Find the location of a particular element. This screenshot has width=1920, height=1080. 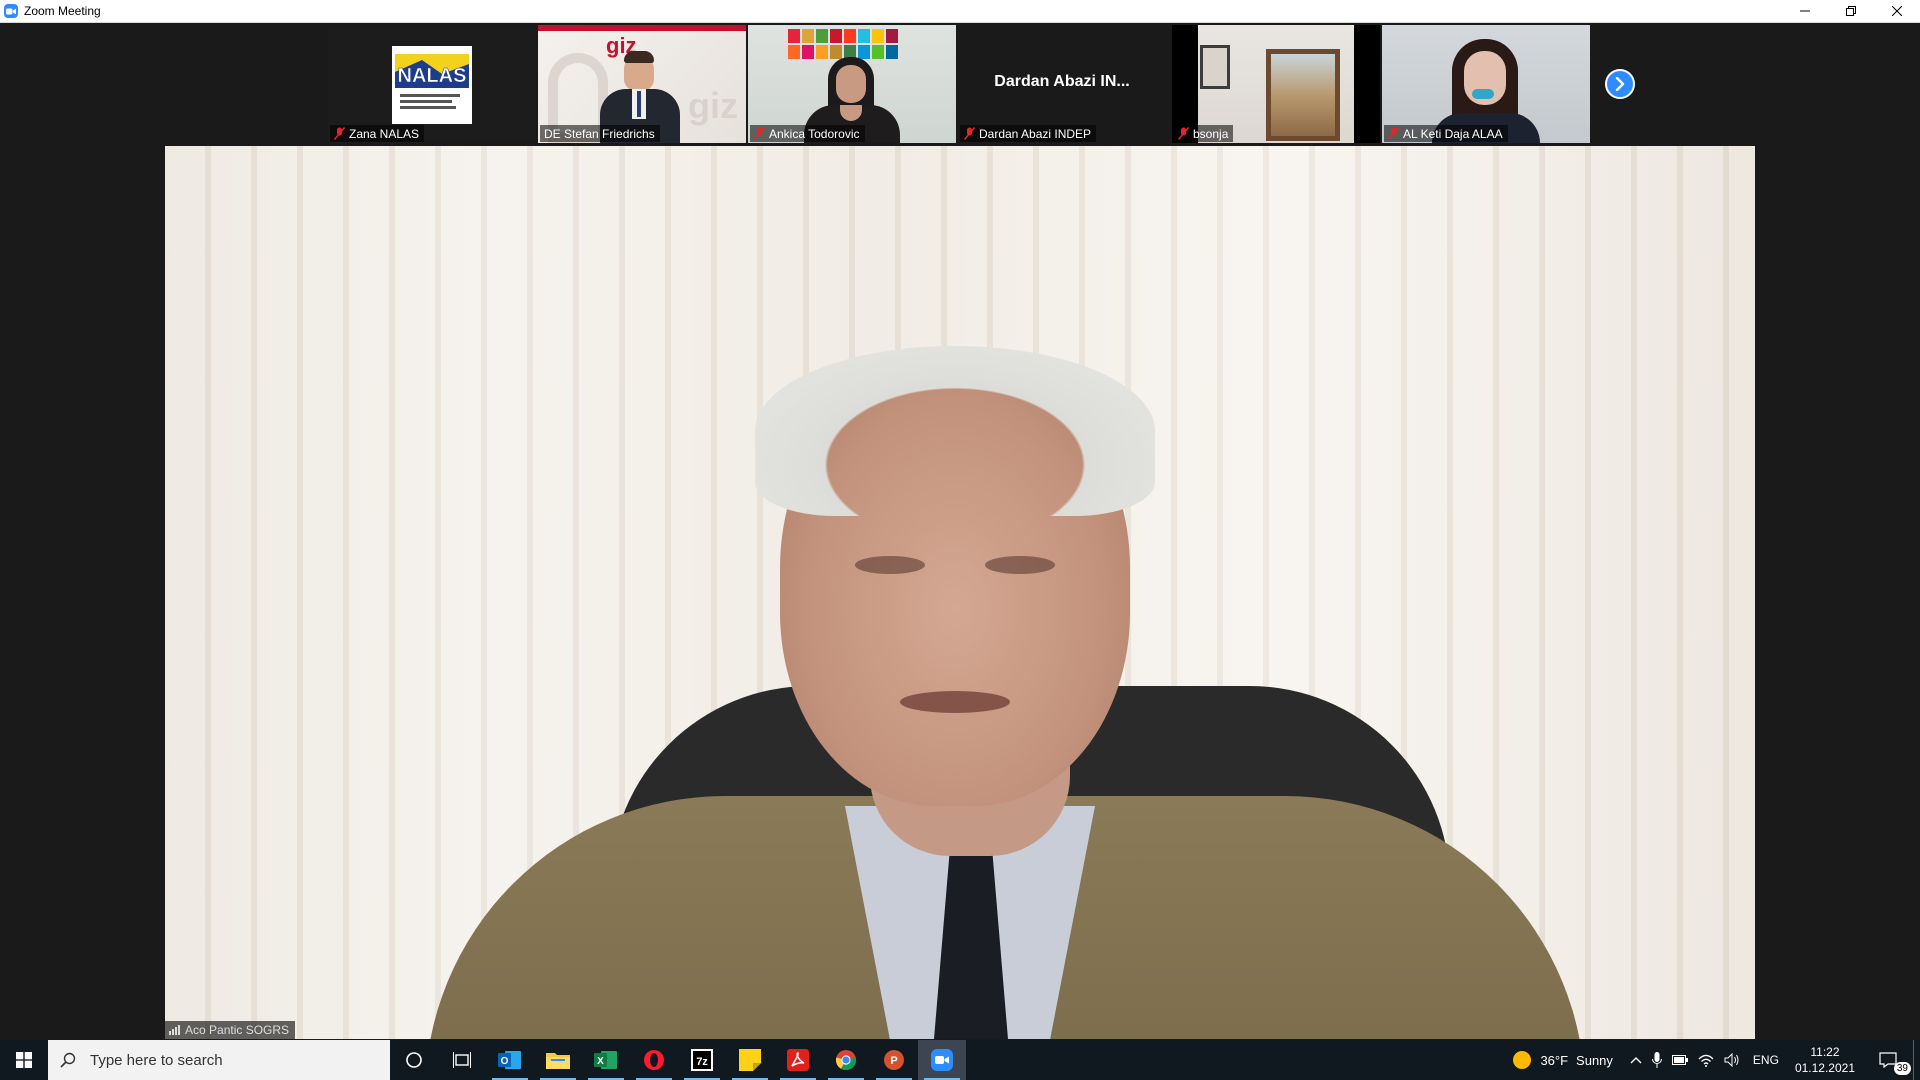

close-icon is located at coordinates (1897, 11).